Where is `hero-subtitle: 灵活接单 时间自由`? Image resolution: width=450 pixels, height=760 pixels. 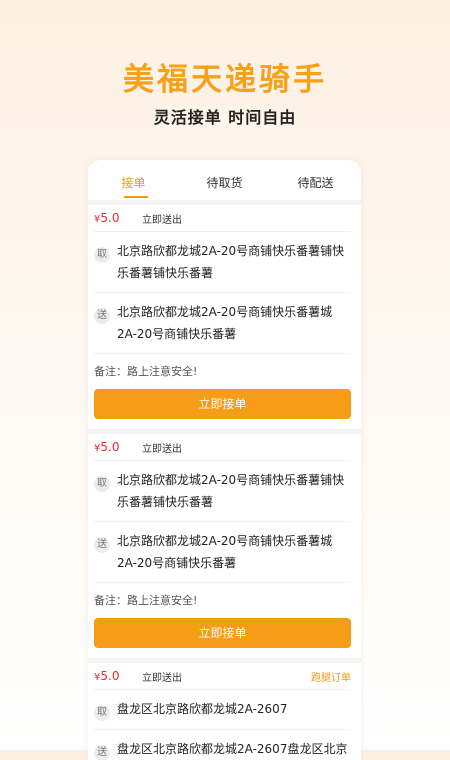 hero-subtitle: 灵活接单 时间自由 is located at coordinates (225, 117).